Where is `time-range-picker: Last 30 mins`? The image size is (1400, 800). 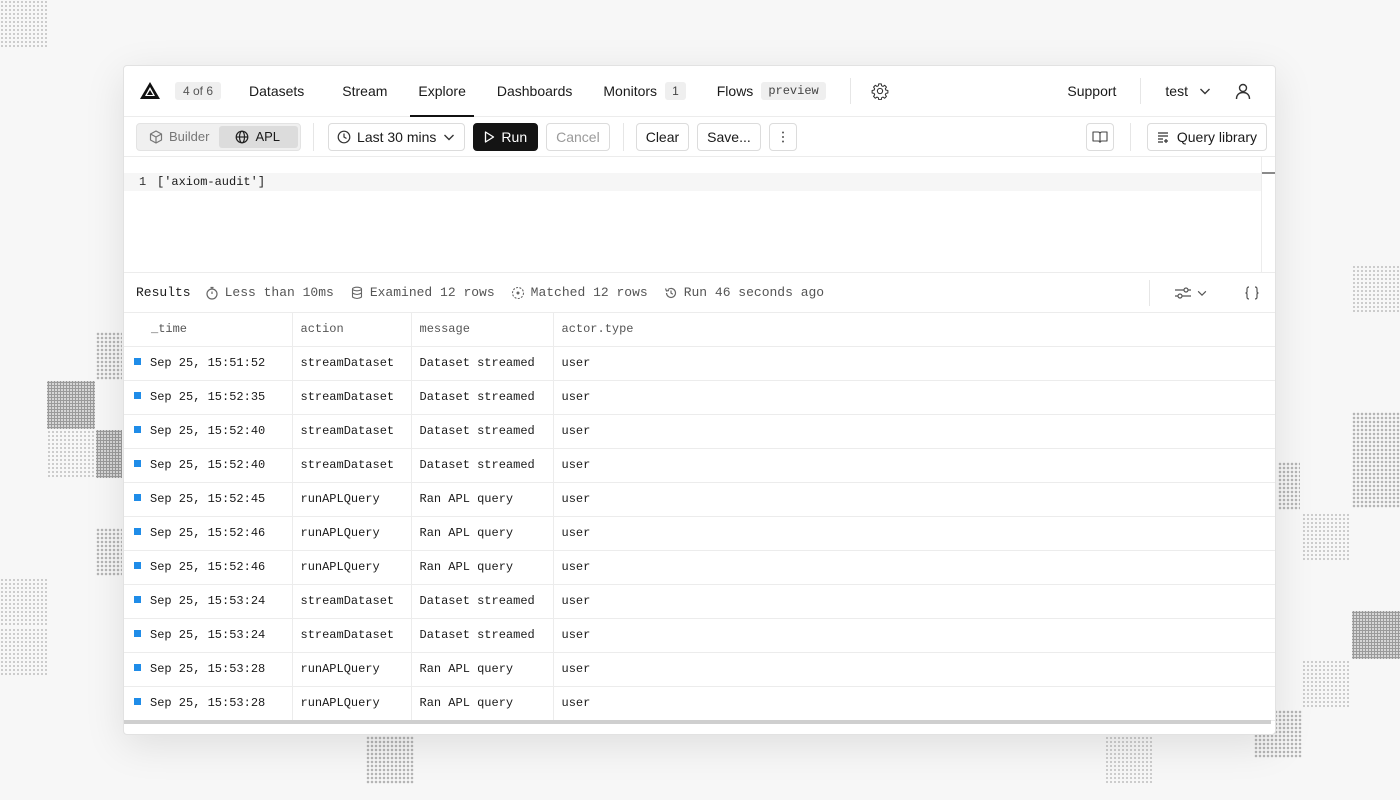 time-range-picker: Last 30 mins is located at coordinates (397, 136).